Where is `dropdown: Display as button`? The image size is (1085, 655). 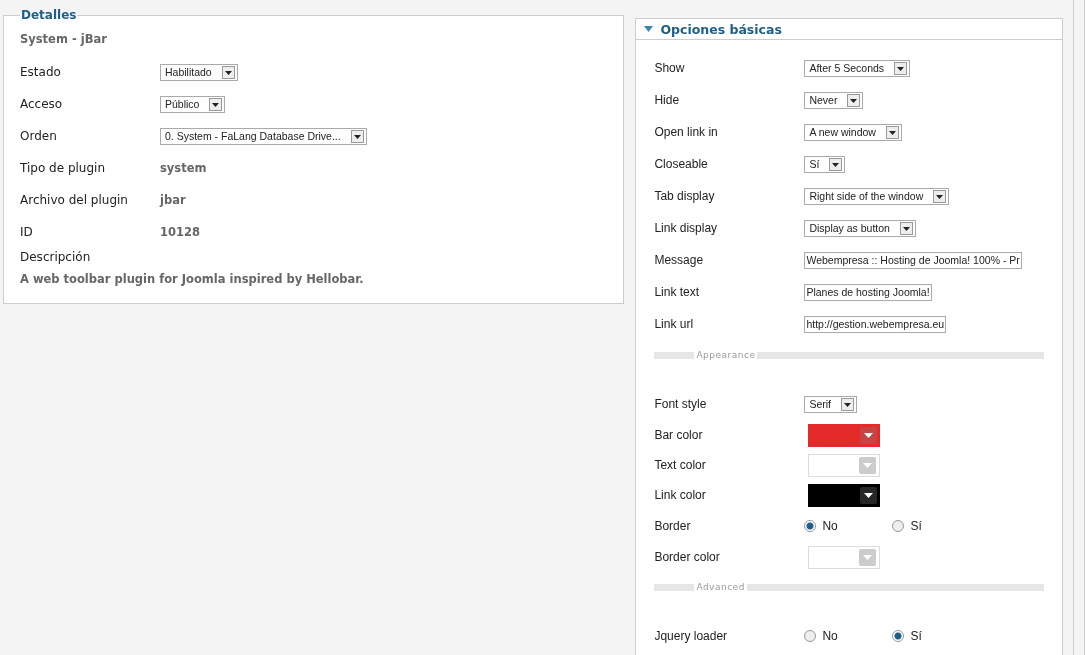 dropdown: Display as button is located at coordinates (860, 228).